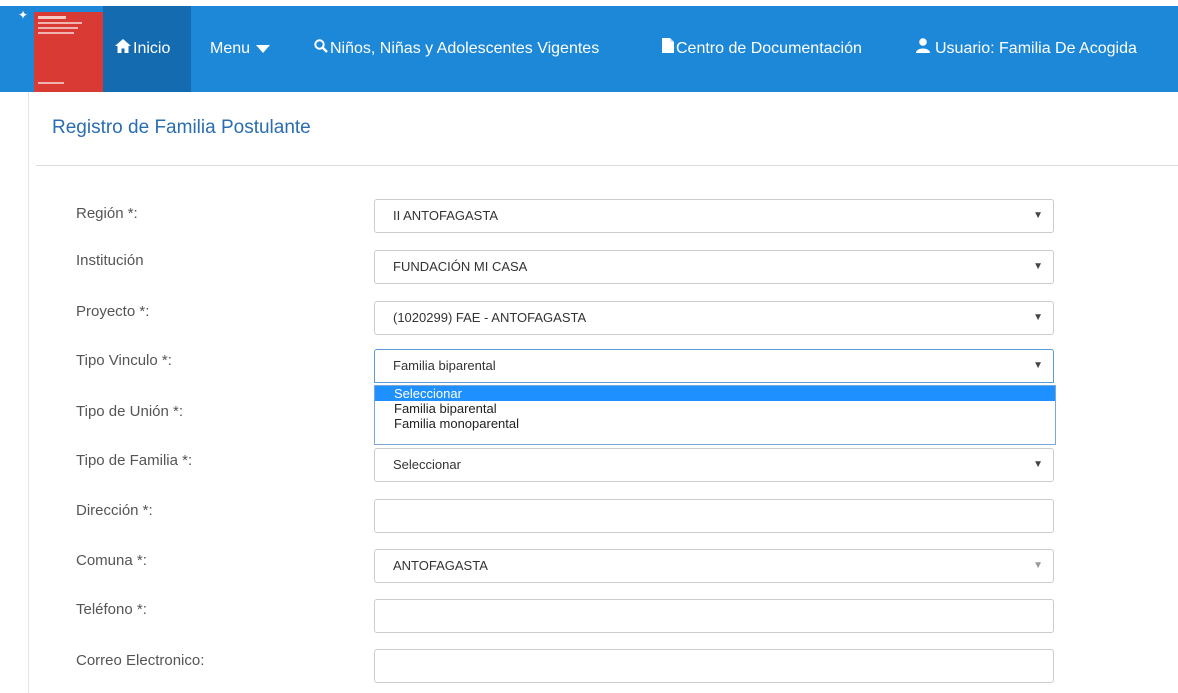  I want to click on logo: ✦, so click(59, 49).